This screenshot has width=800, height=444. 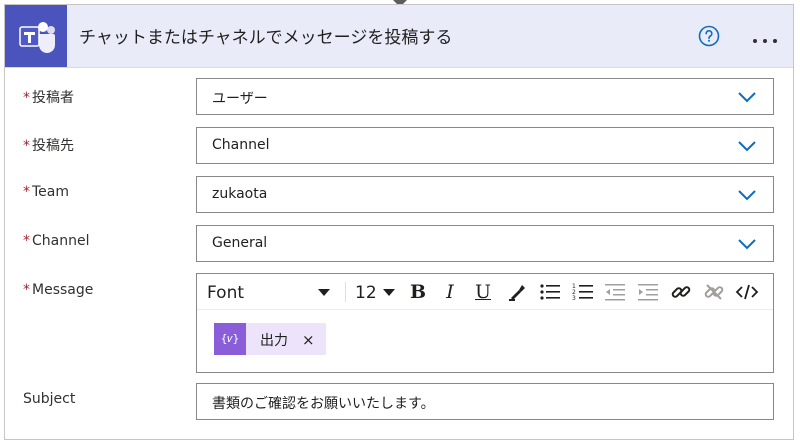 I want to click on svg-text: 3, so click(x=574, y=298).